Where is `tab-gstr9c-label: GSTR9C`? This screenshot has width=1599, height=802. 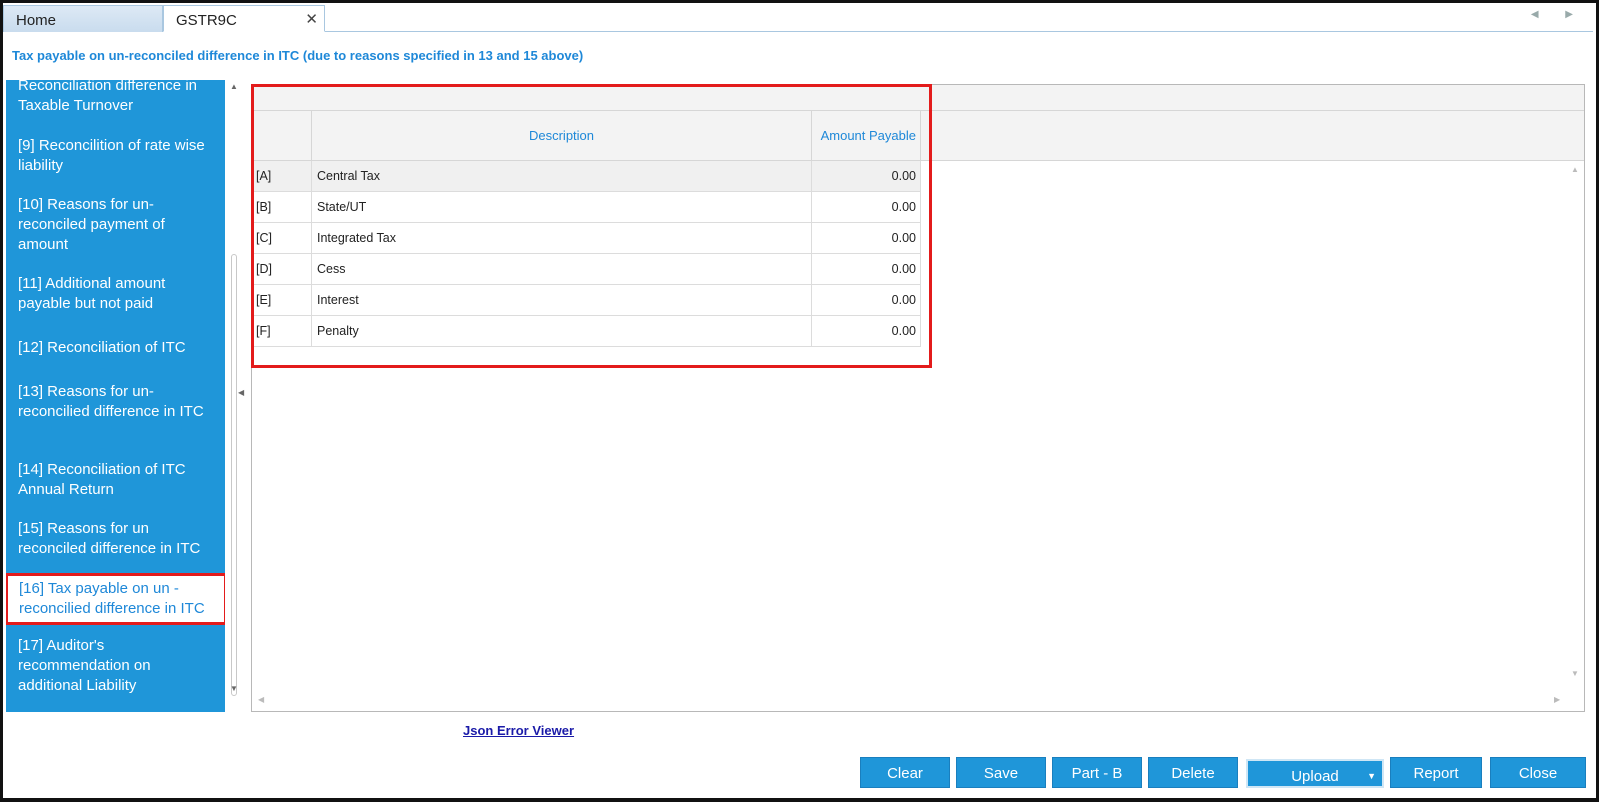 tab-gstr9c-label: GSTR9C is located at coordinates (206, 20).